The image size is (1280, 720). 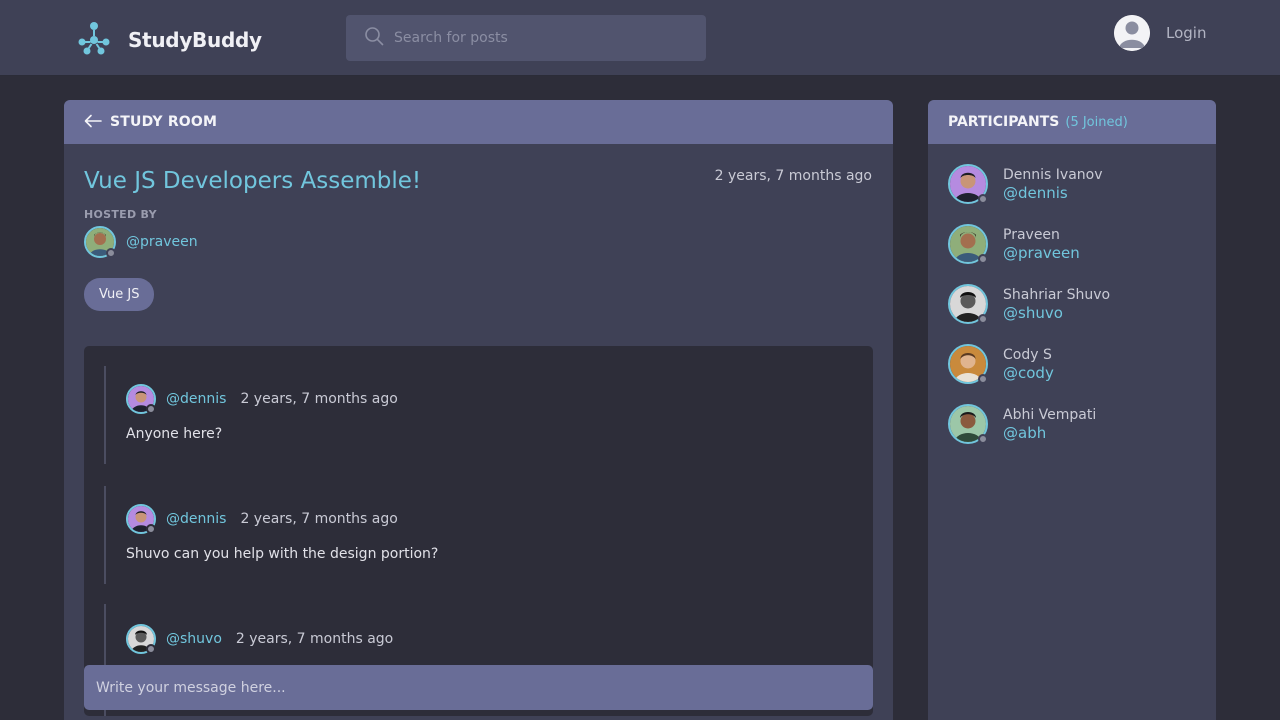 I want to click on participants-header: PARTICIPANTS (5 Joined), so click(x=1072, y=122).